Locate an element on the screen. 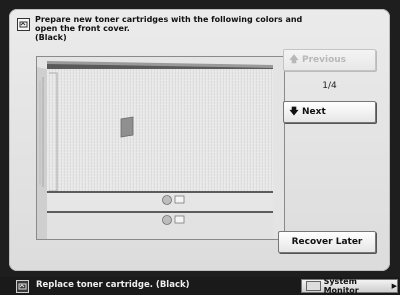 Image resolution: width=400 pixels, height=295 pixels. next-button-label: Next is located at coordinates (314, 112).